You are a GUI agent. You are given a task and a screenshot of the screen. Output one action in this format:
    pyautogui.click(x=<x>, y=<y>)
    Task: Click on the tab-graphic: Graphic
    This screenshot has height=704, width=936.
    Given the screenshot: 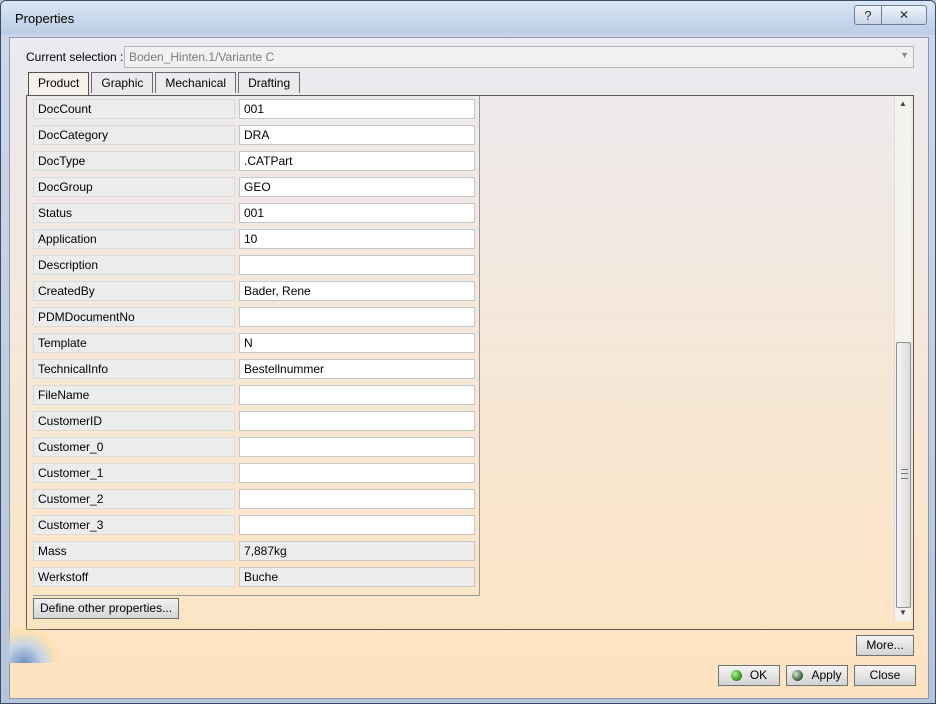 What is the action you would take?
    pyautogui.click(x=122, y=82)
    